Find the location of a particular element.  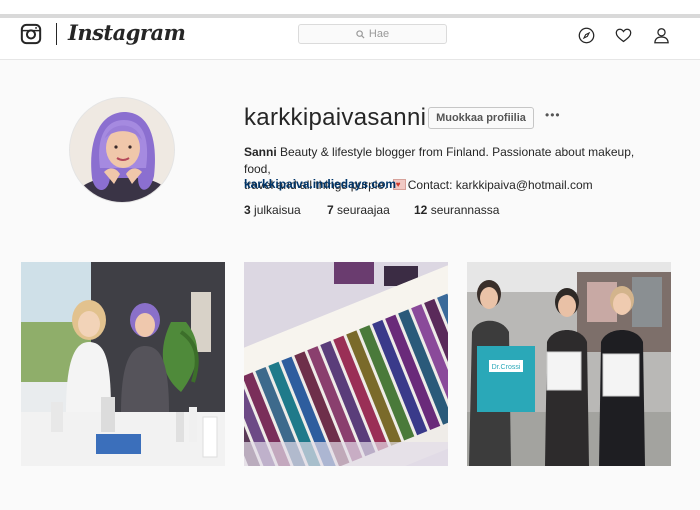

profile-username: karkkipaivasanni is located at coordinates (335, 117).